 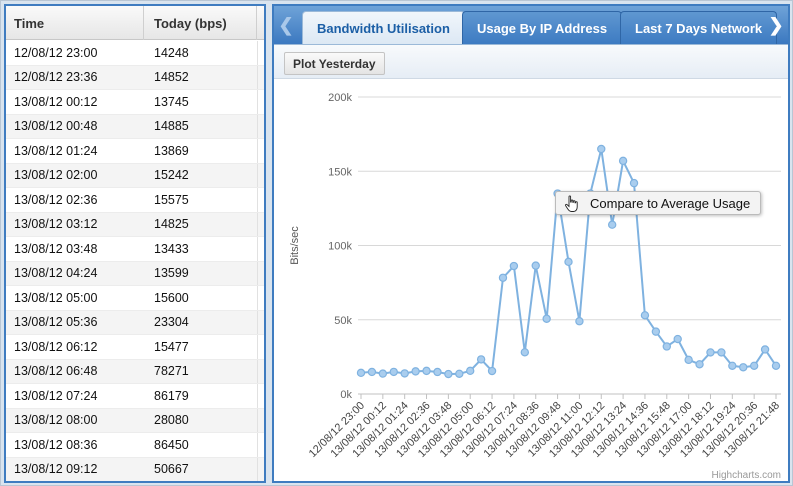 What do you see at coordinates (531, 62) in the screenshot?
I see `chart-toolbar: Plot Yesterday` at bounding box center [531, 62].